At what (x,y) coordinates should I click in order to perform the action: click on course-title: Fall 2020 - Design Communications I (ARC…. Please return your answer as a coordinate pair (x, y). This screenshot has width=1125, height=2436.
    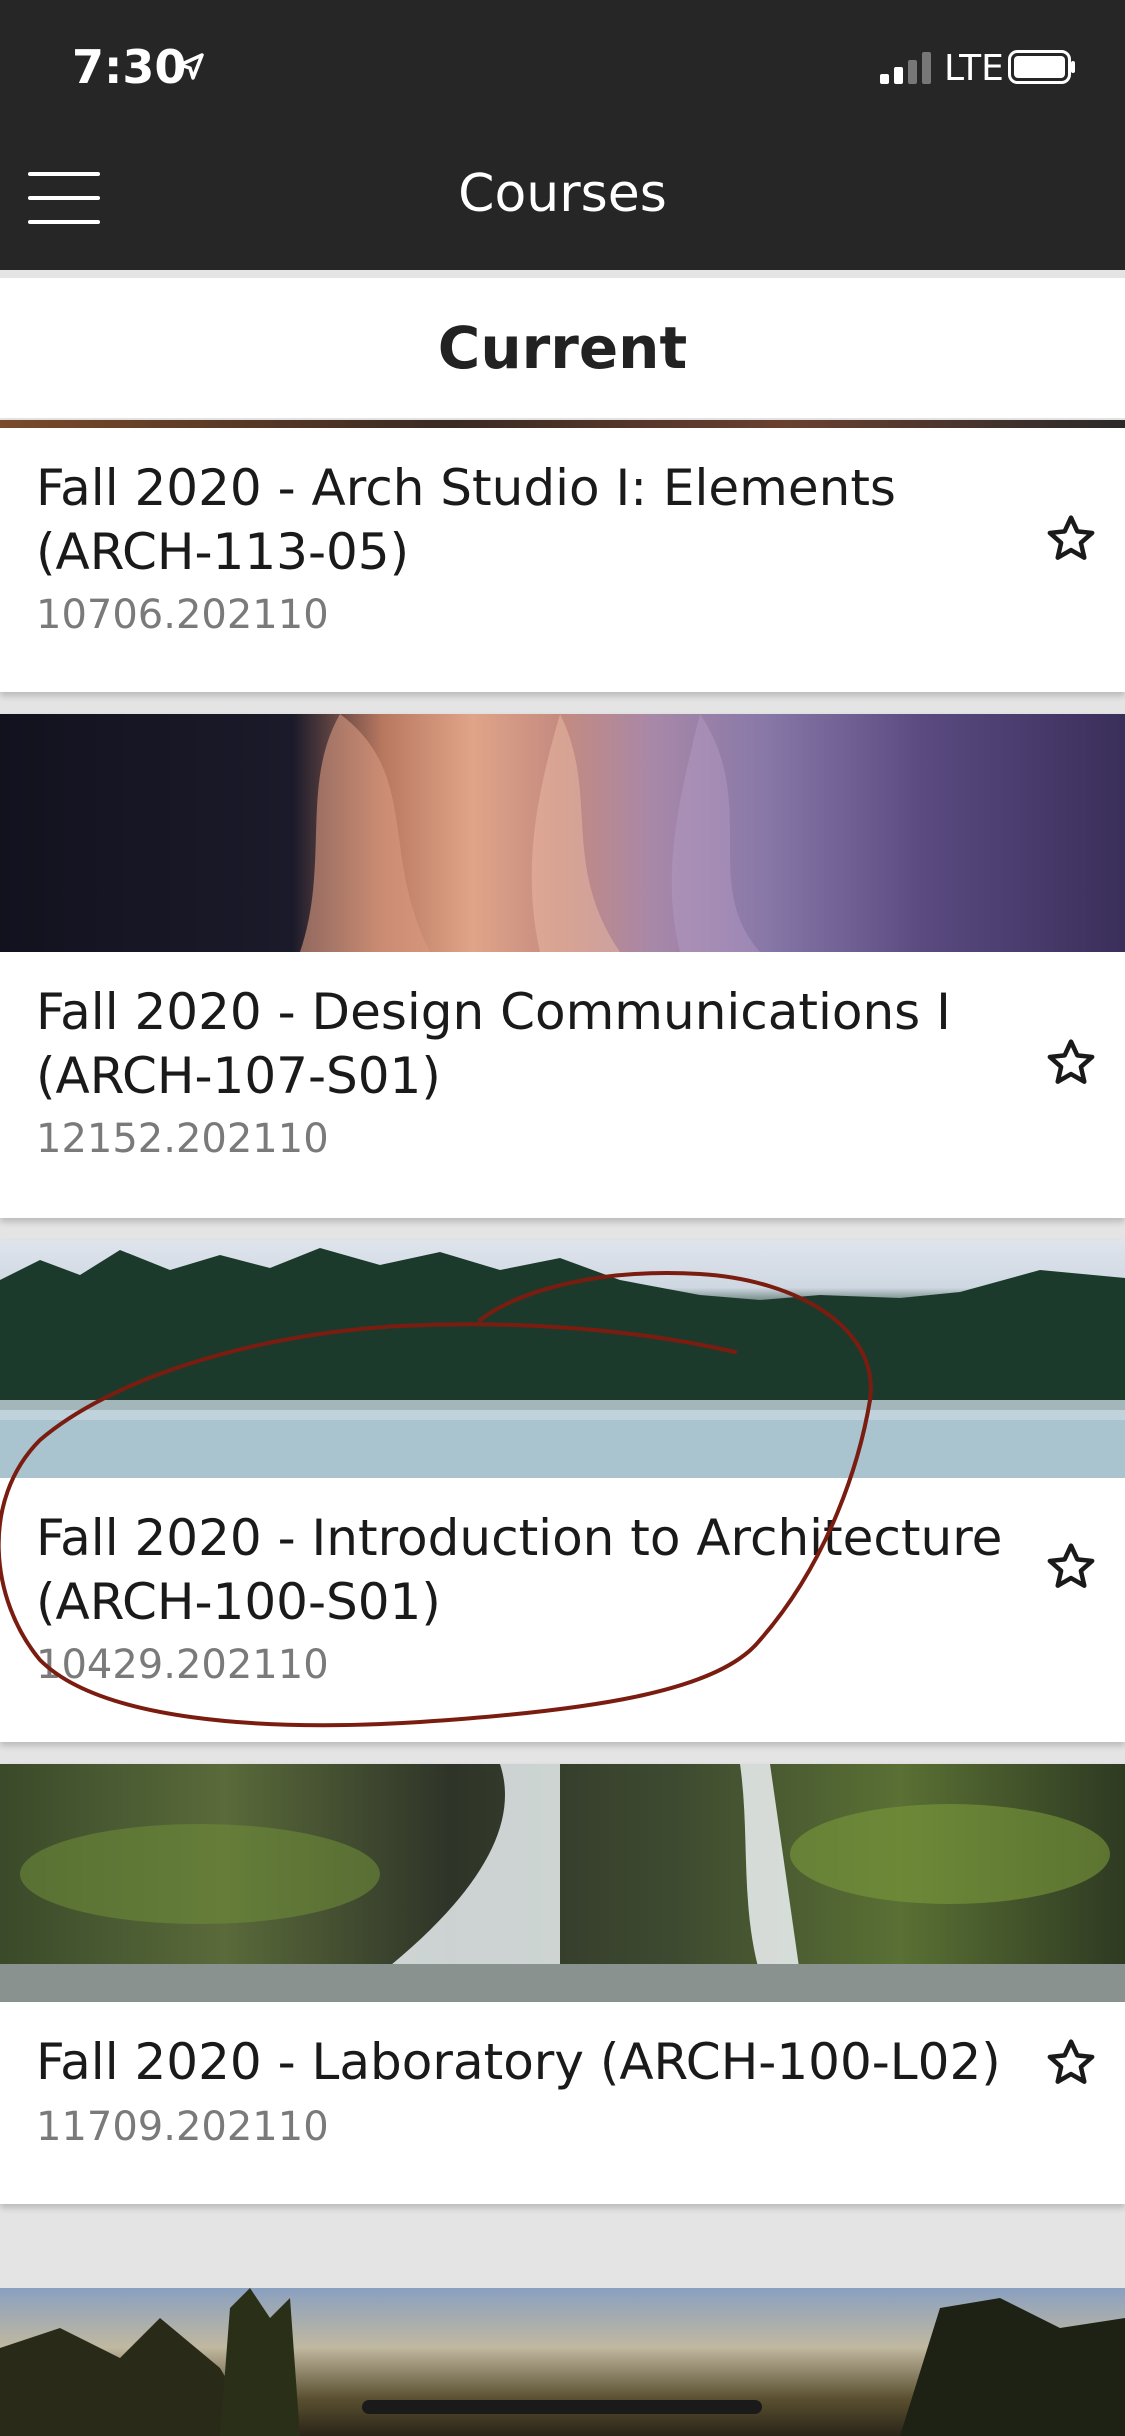
    Looking at the image, I should click on (526, 1044).